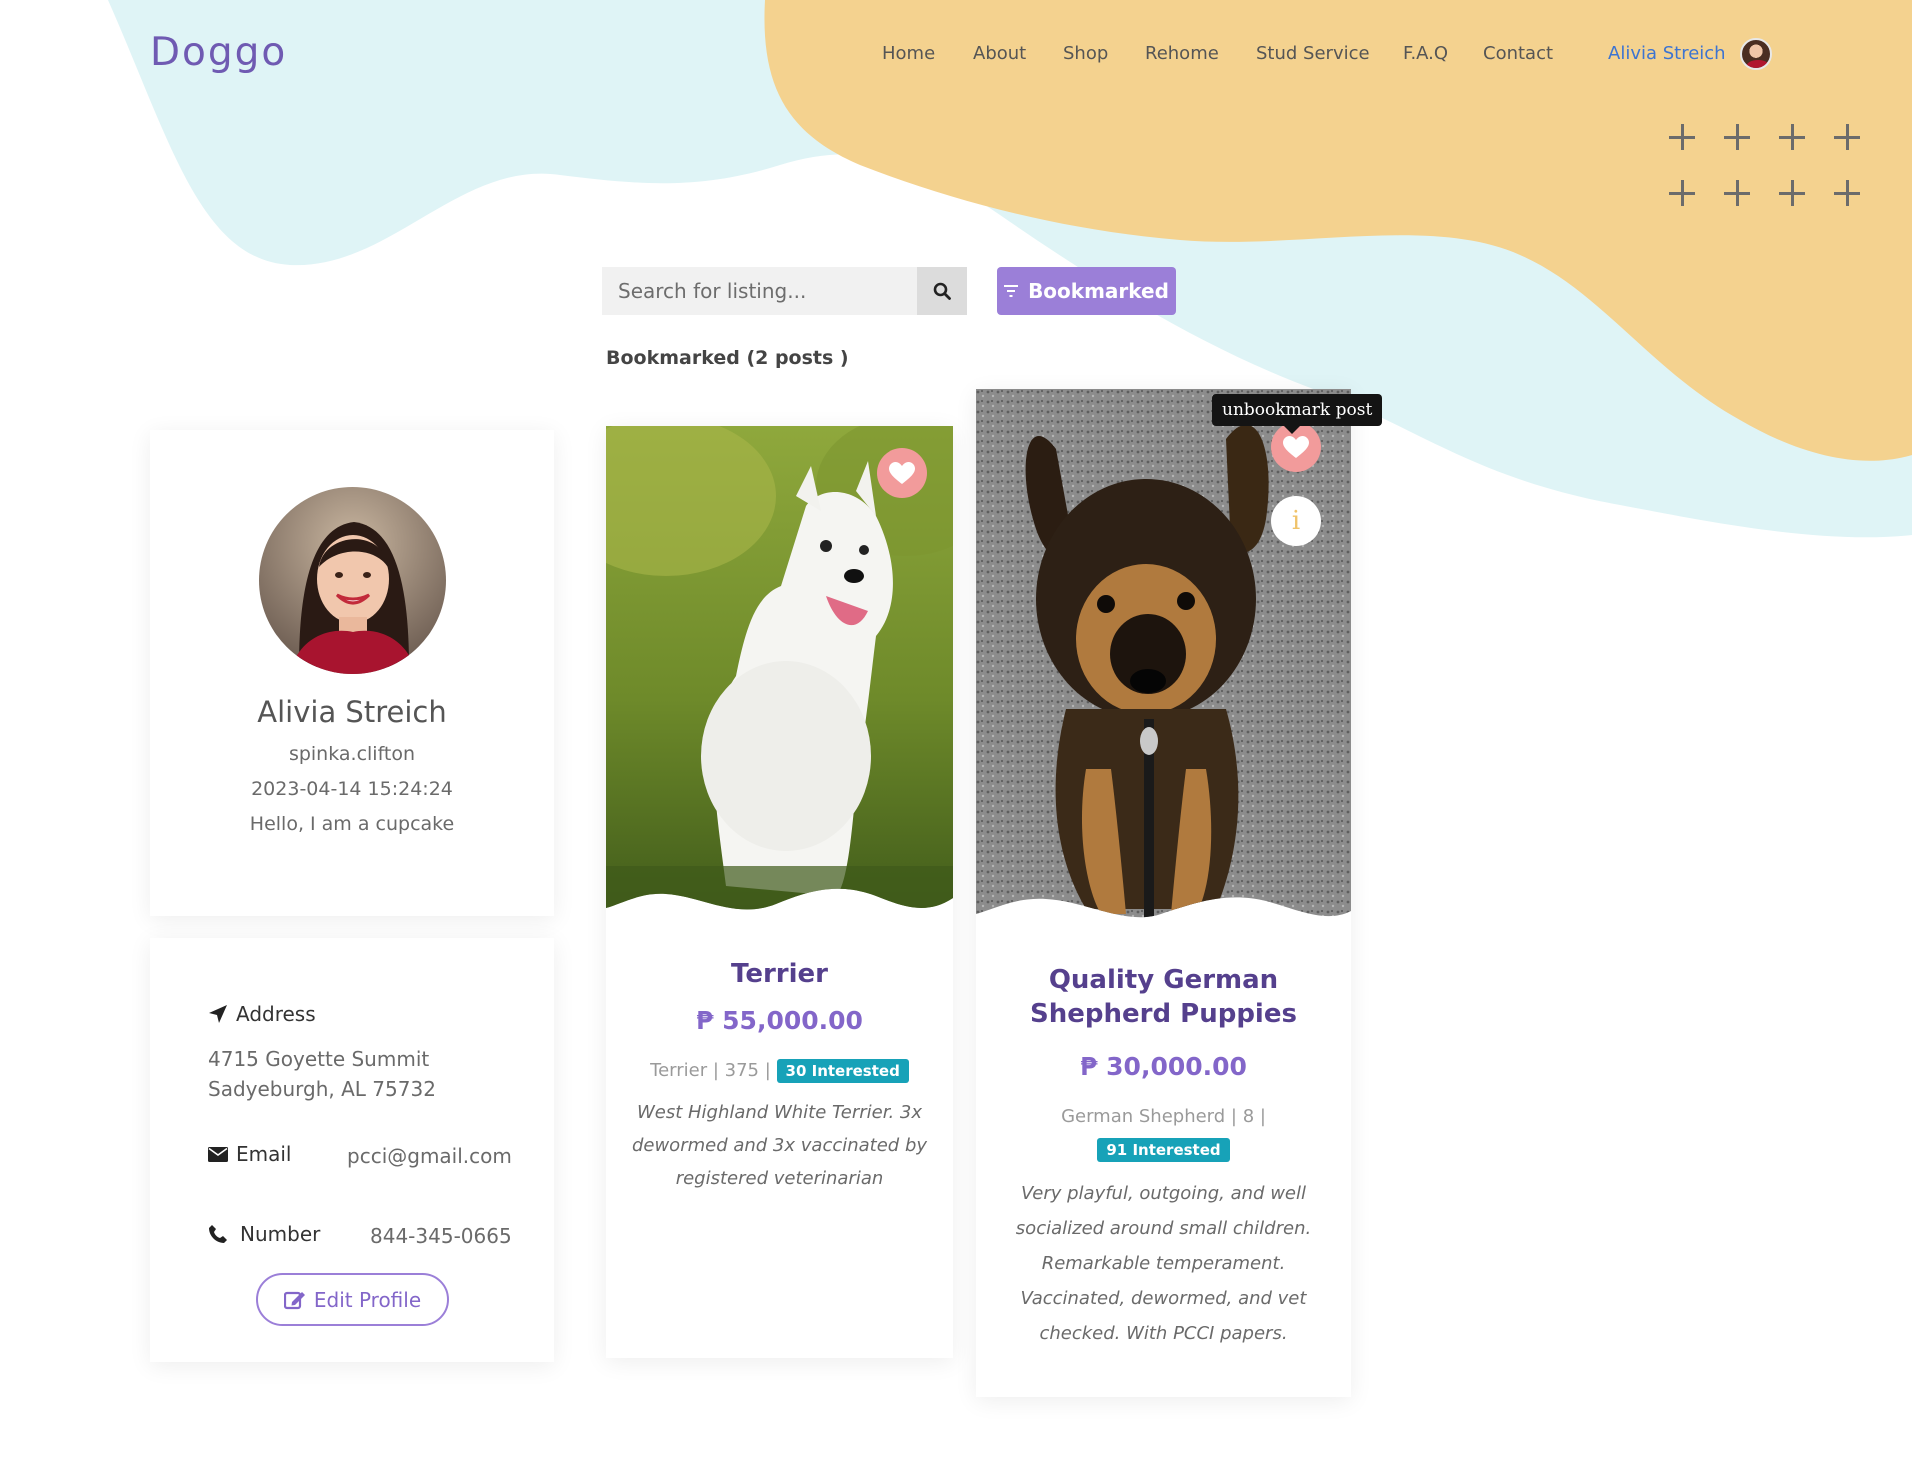  I want to click on profile-joined-date: 2023-04-14 15:24:24, so click(352, 789).